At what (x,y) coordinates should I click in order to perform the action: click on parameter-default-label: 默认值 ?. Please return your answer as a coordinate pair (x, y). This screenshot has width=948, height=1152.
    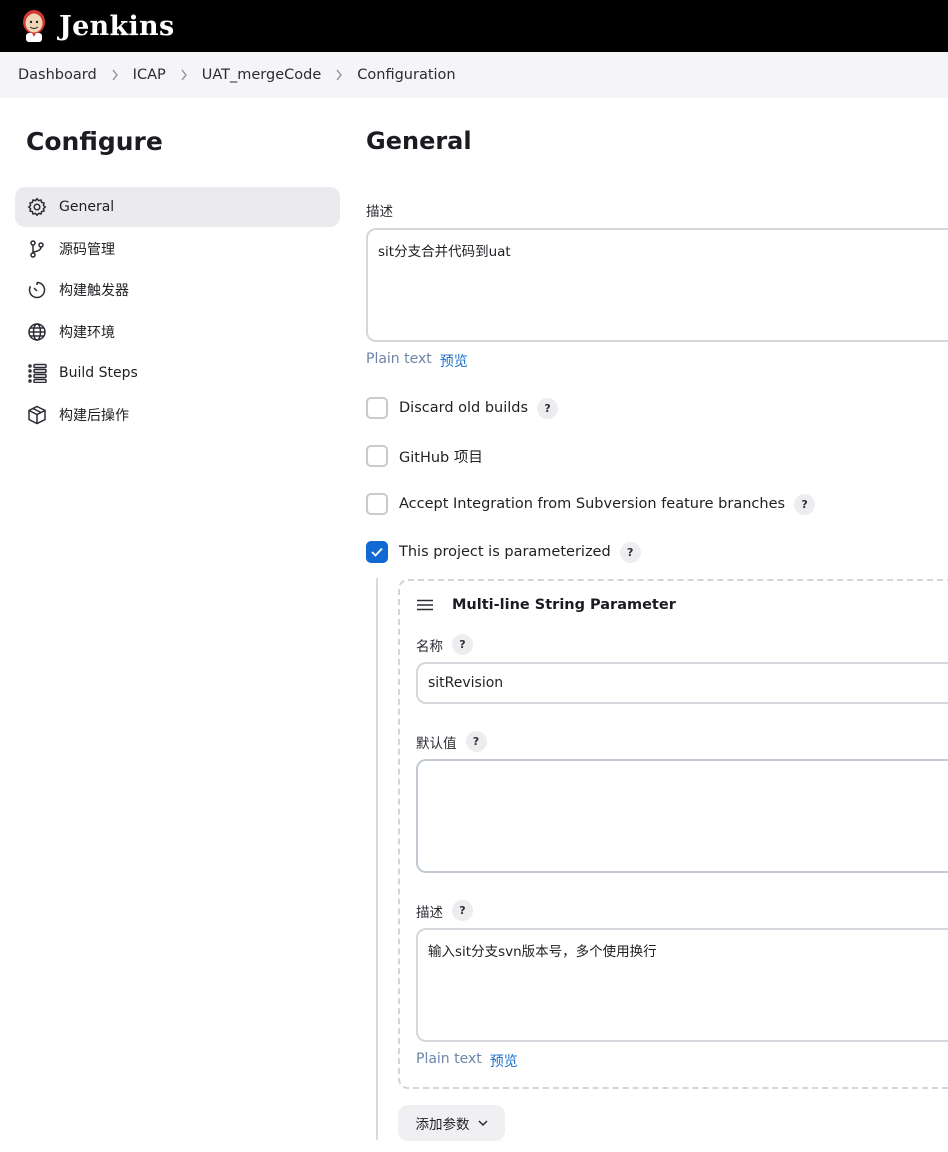
    Looking at the image, I should click on (451, 741).